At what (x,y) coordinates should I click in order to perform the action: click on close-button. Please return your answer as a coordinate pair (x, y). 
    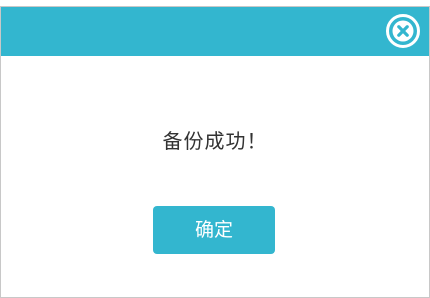
    Looking at the image, I should click on (403, 31).